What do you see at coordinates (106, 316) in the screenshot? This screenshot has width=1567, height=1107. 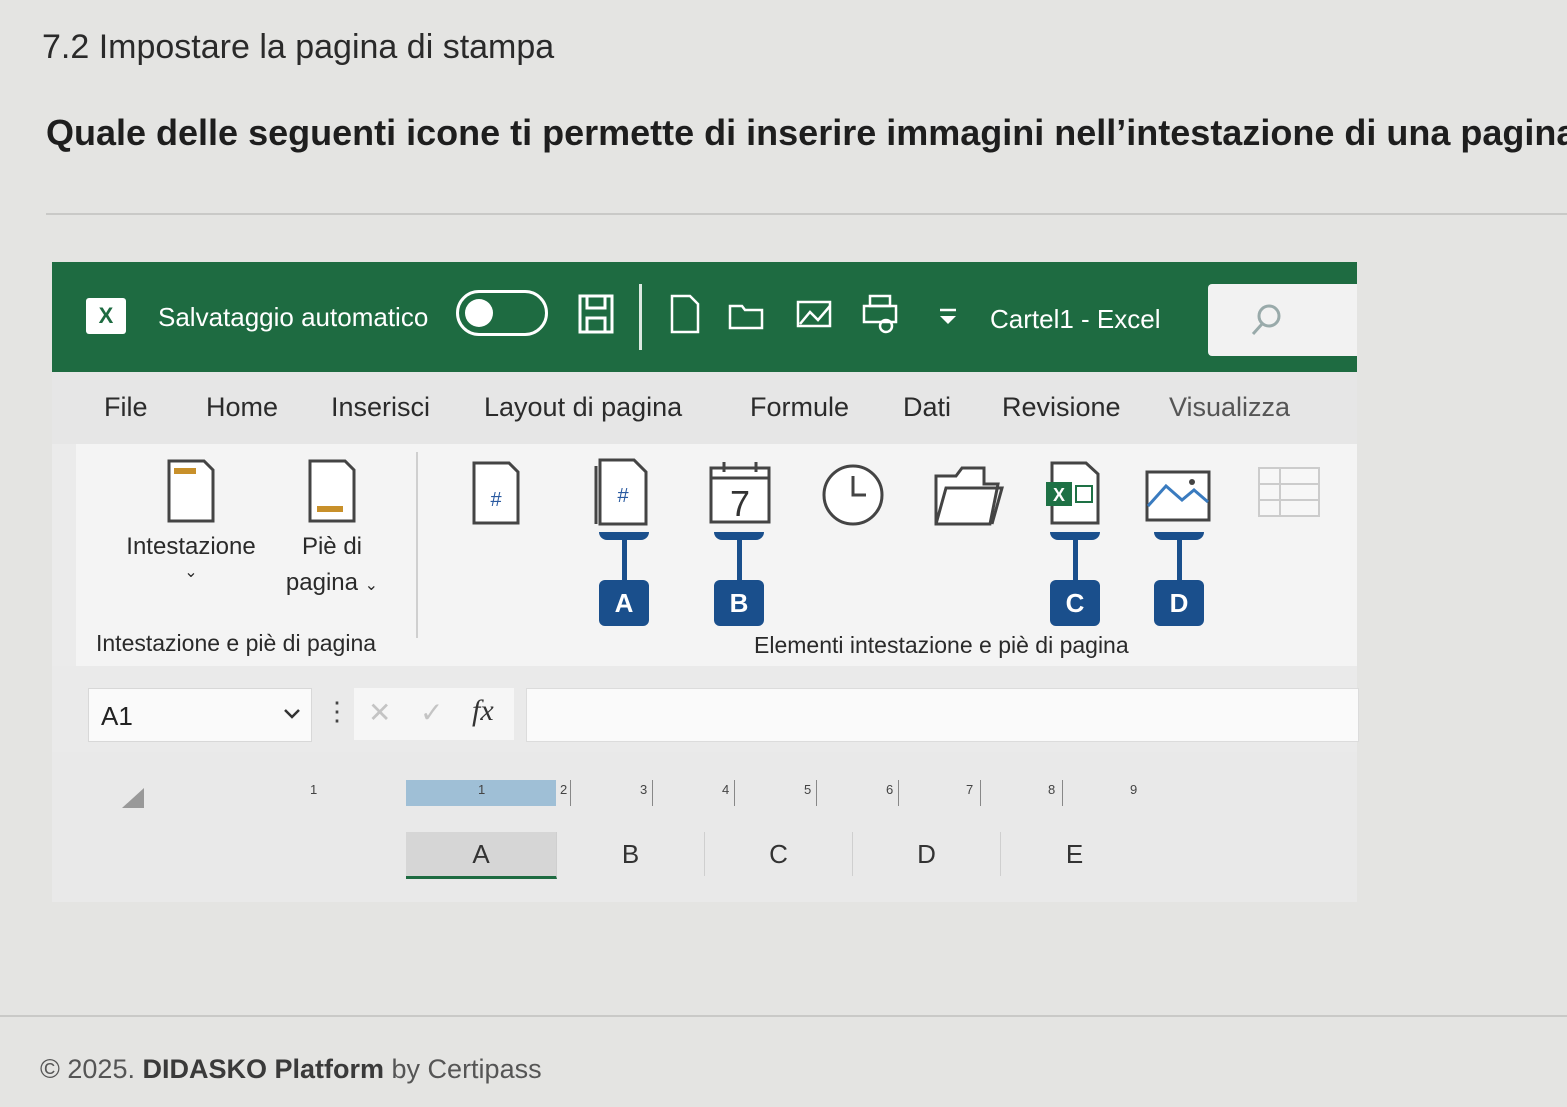 I see `excel-logo-icon: X` at bounding box center [106, 316].